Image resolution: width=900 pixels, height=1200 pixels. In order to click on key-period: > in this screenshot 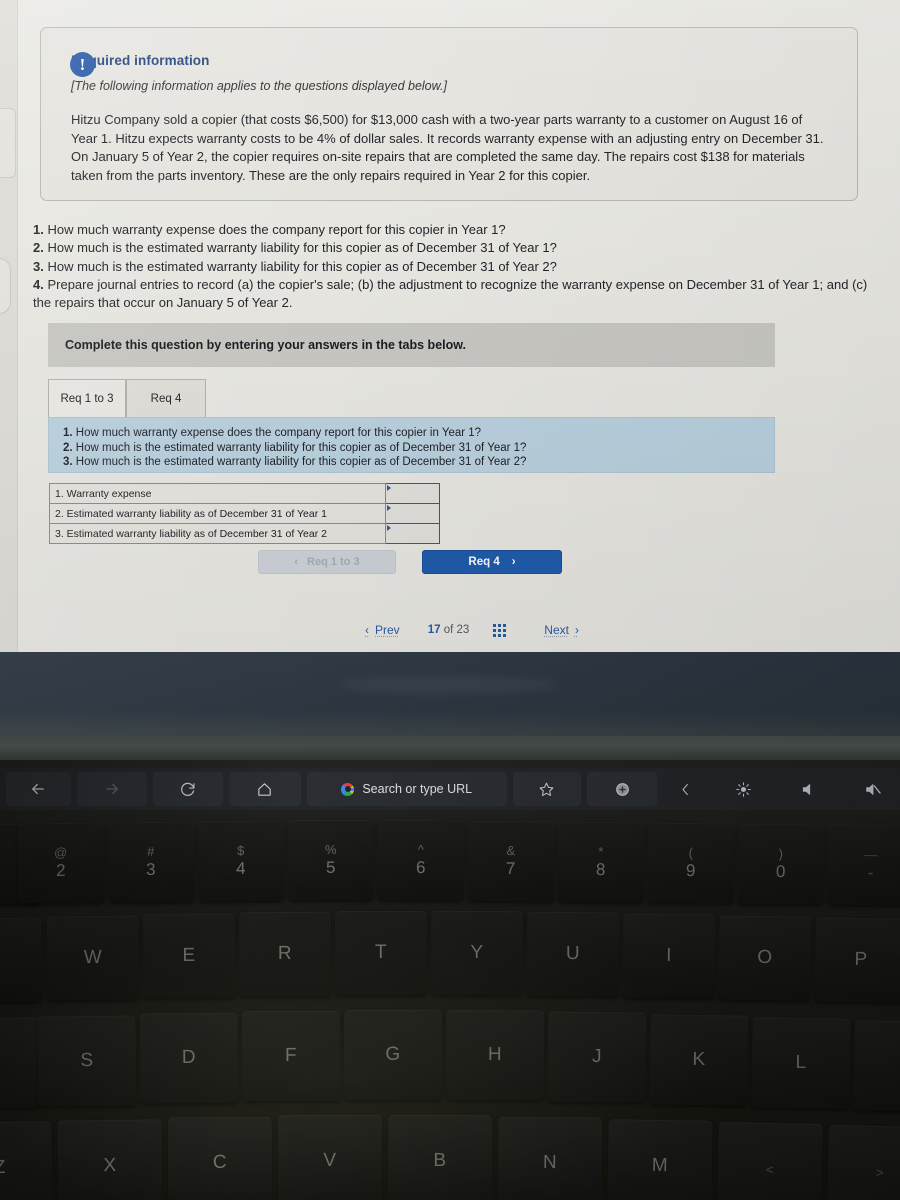, I will do `click(863, 1162)`.